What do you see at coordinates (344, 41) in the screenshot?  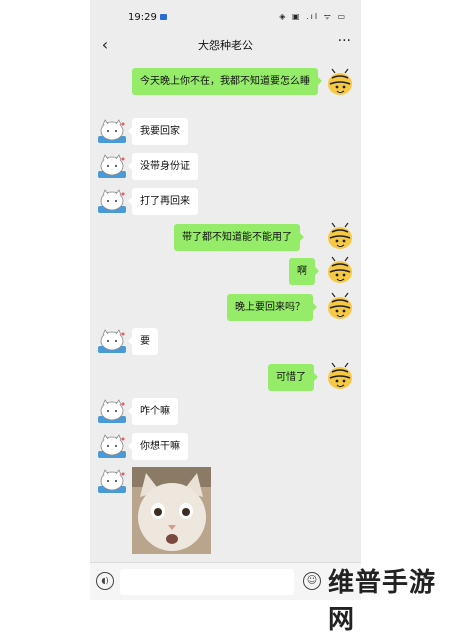 I see `more-icon: ···` at bounding box center [344, 41].